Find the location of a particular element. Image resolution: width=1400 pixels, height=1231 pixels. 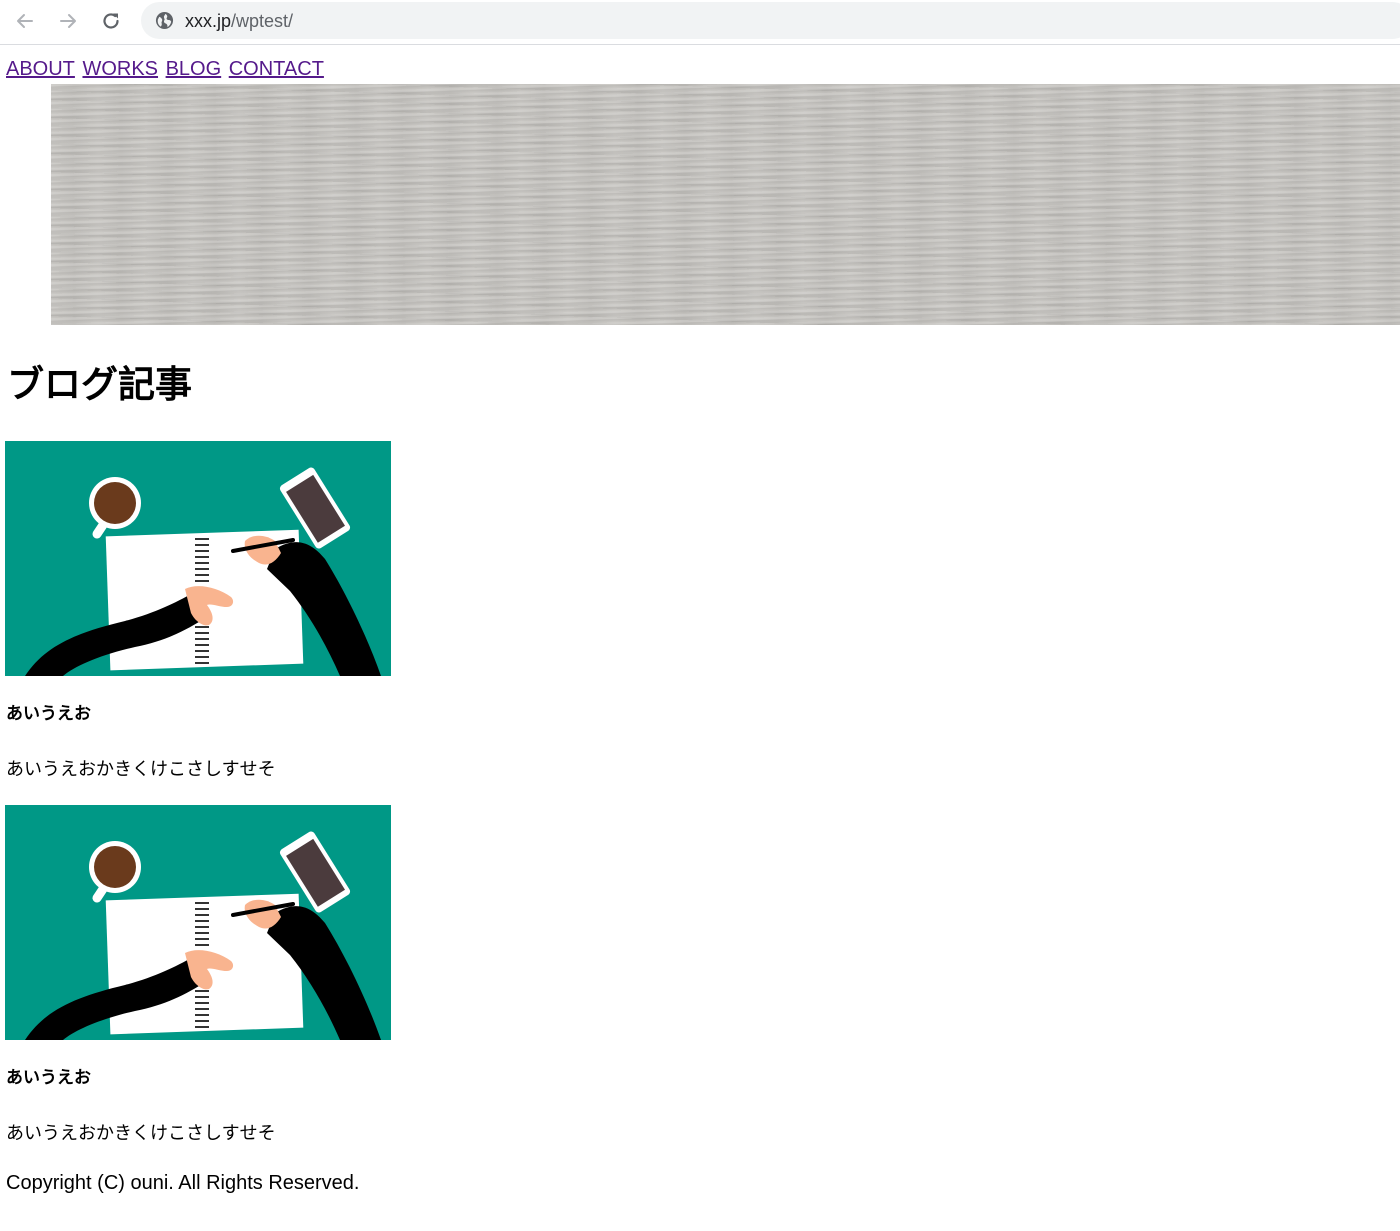

globe-icon is located at coordinates (164, 20).